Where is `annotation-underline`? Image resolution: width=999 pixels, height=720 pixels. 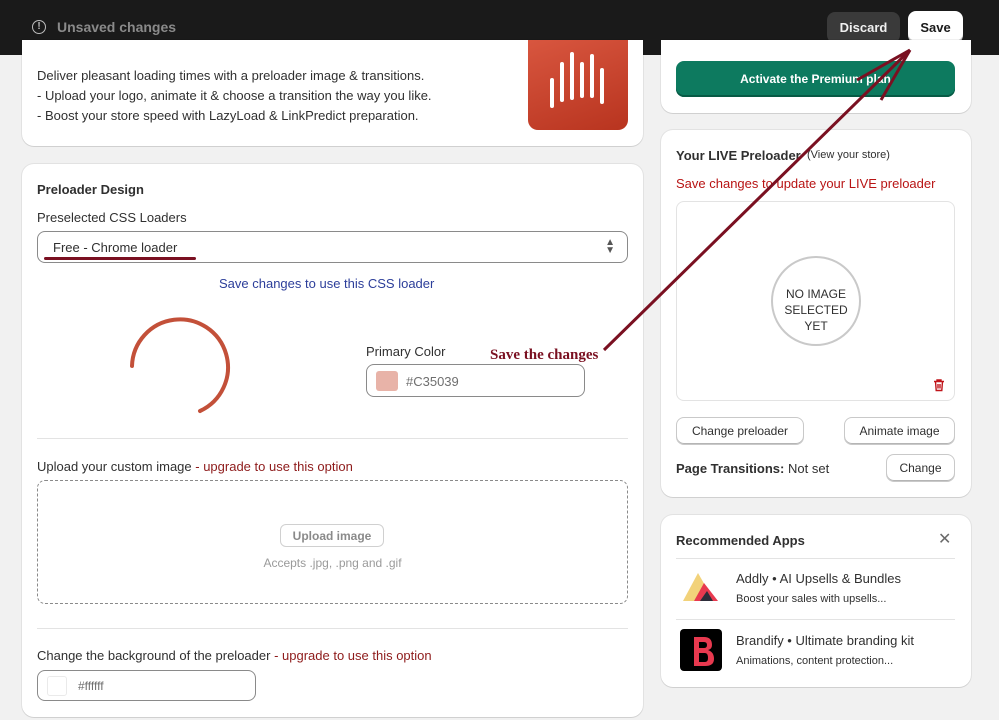
annotation-underline is located at coordinates (120, 258).